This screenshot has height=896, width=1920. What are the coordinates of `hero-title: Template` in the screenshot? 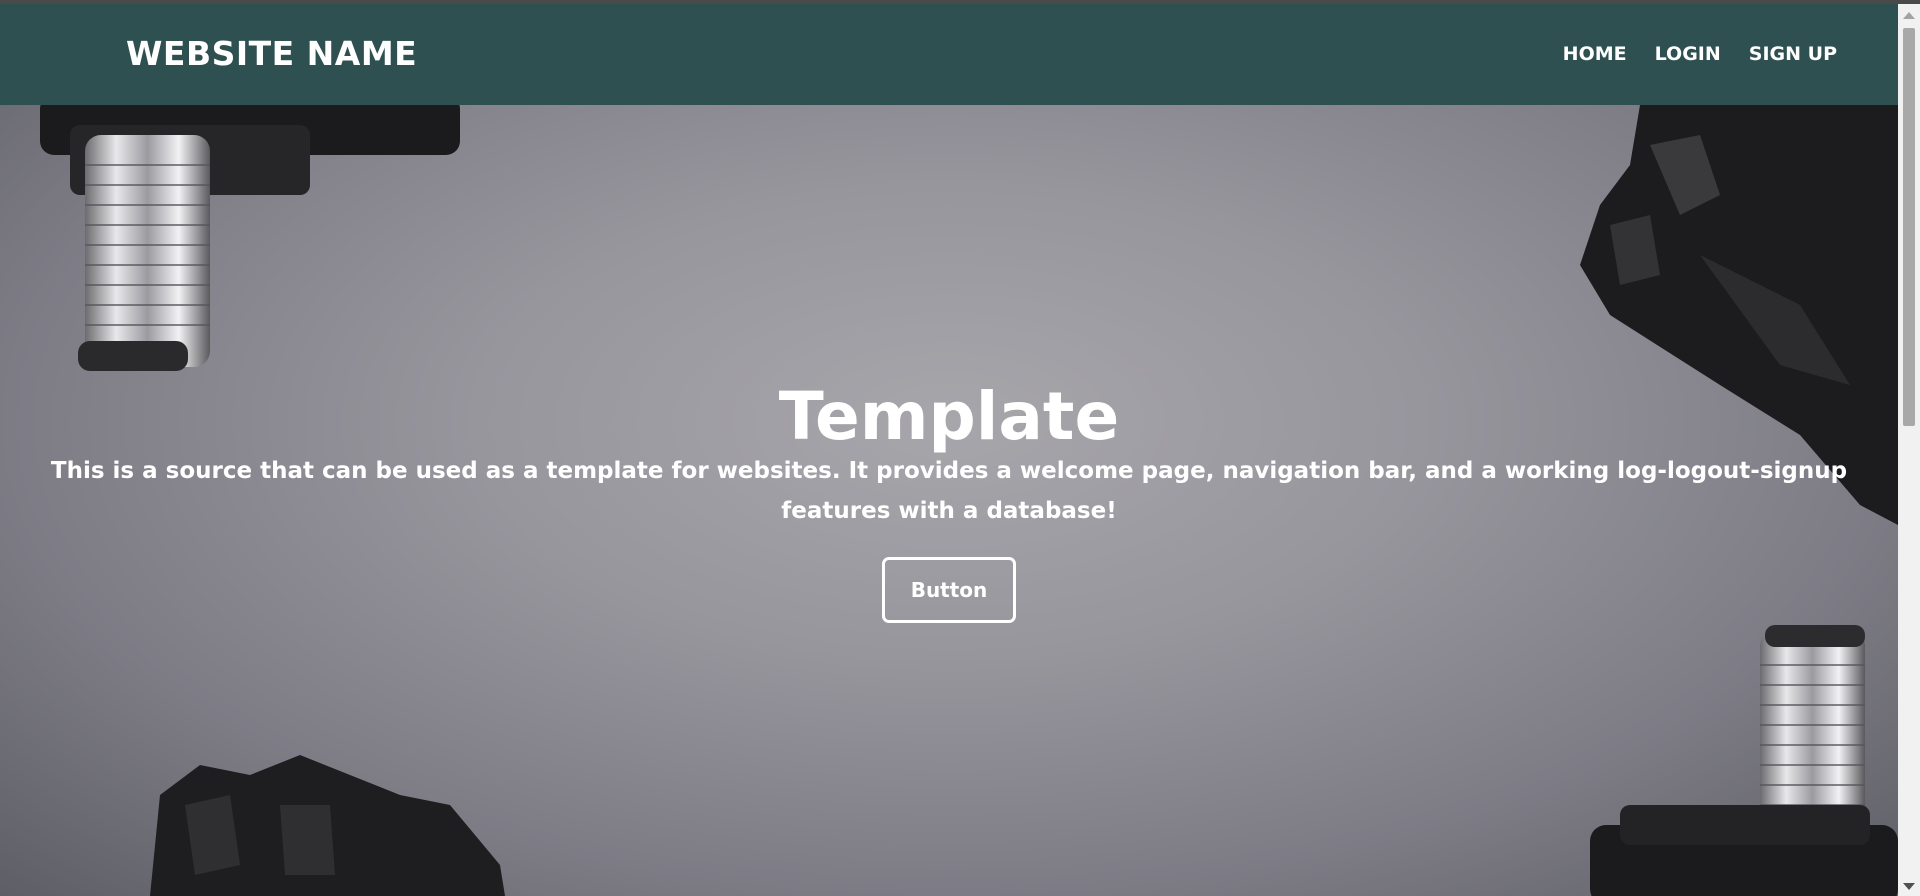 It's located at (949, 416).